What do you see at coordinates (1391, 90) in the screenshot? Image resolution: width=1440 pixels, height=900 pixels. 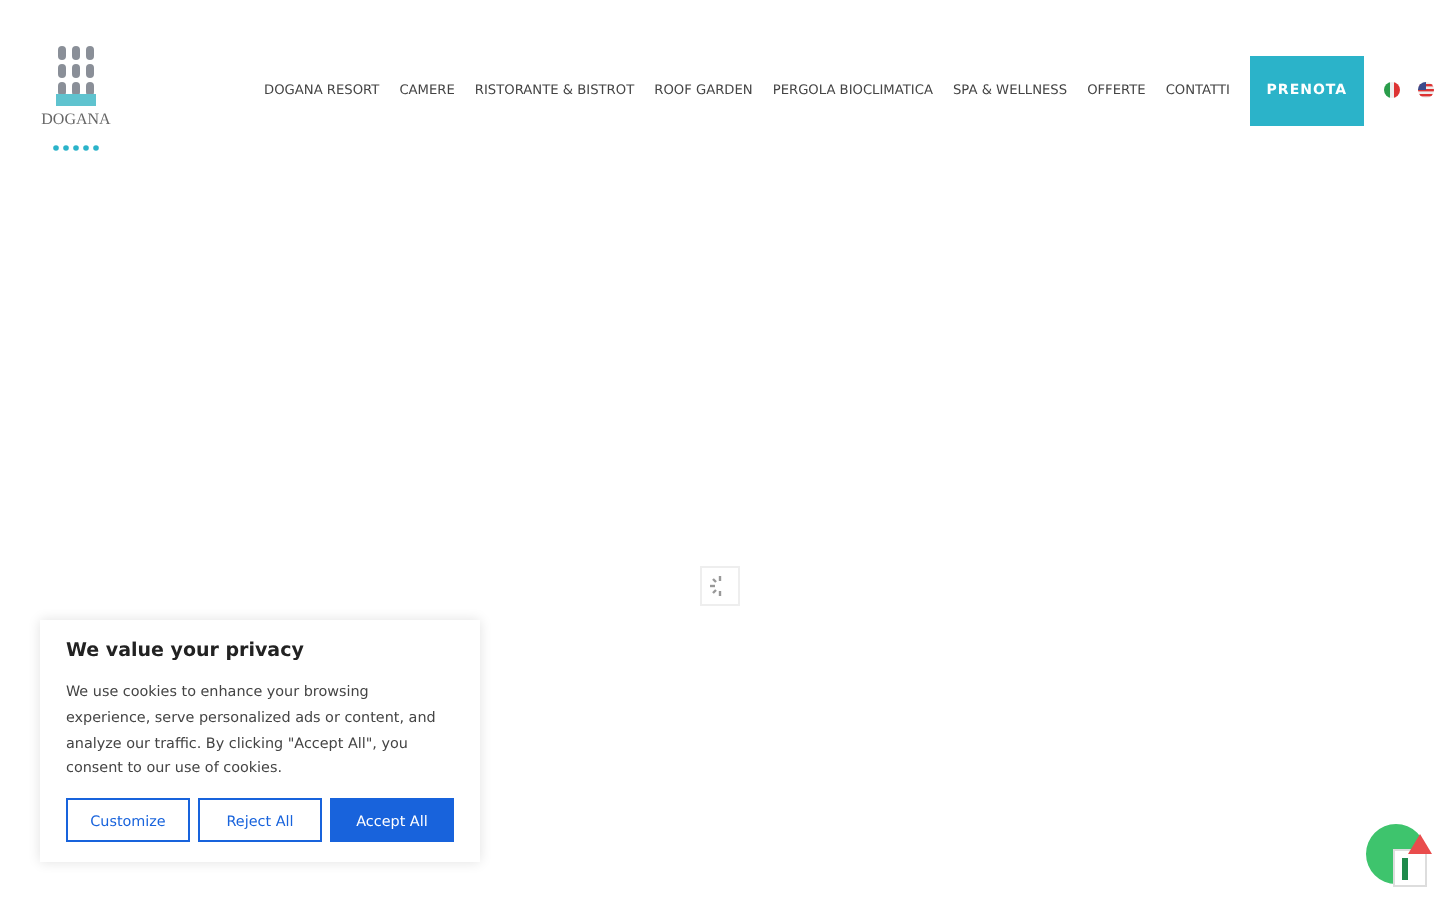 I see `italian-flag-icon` at bounding box center [1391, 90].